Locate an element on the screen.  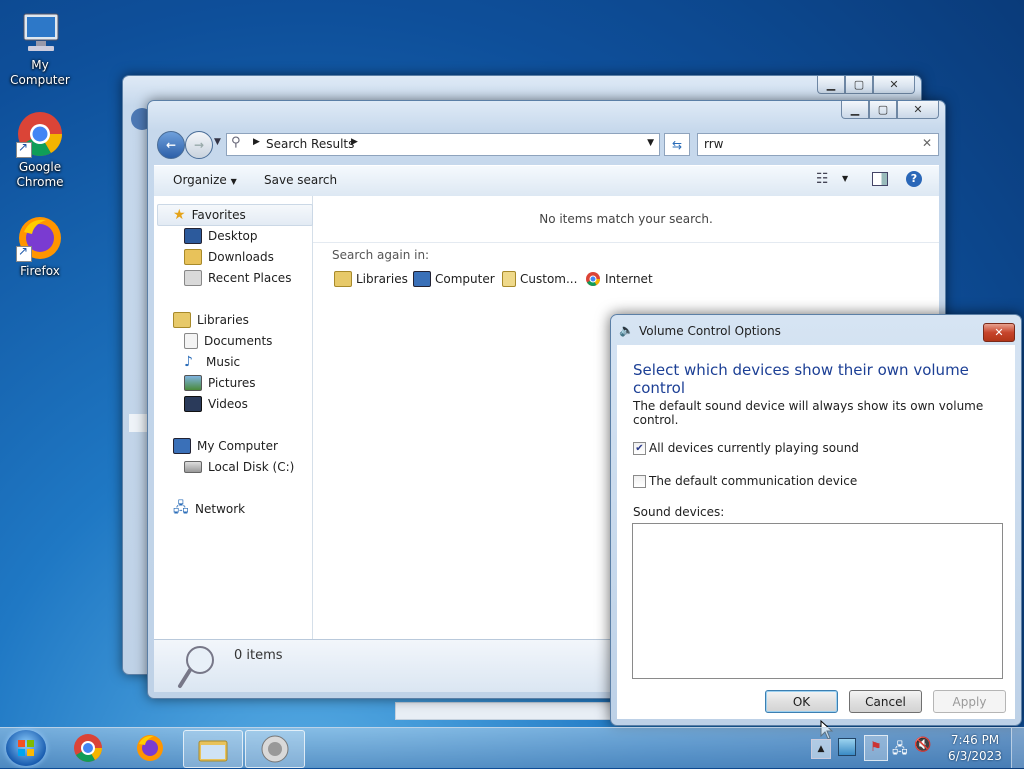
search-again-item-label: Computer is located at coordinates (465, 279).